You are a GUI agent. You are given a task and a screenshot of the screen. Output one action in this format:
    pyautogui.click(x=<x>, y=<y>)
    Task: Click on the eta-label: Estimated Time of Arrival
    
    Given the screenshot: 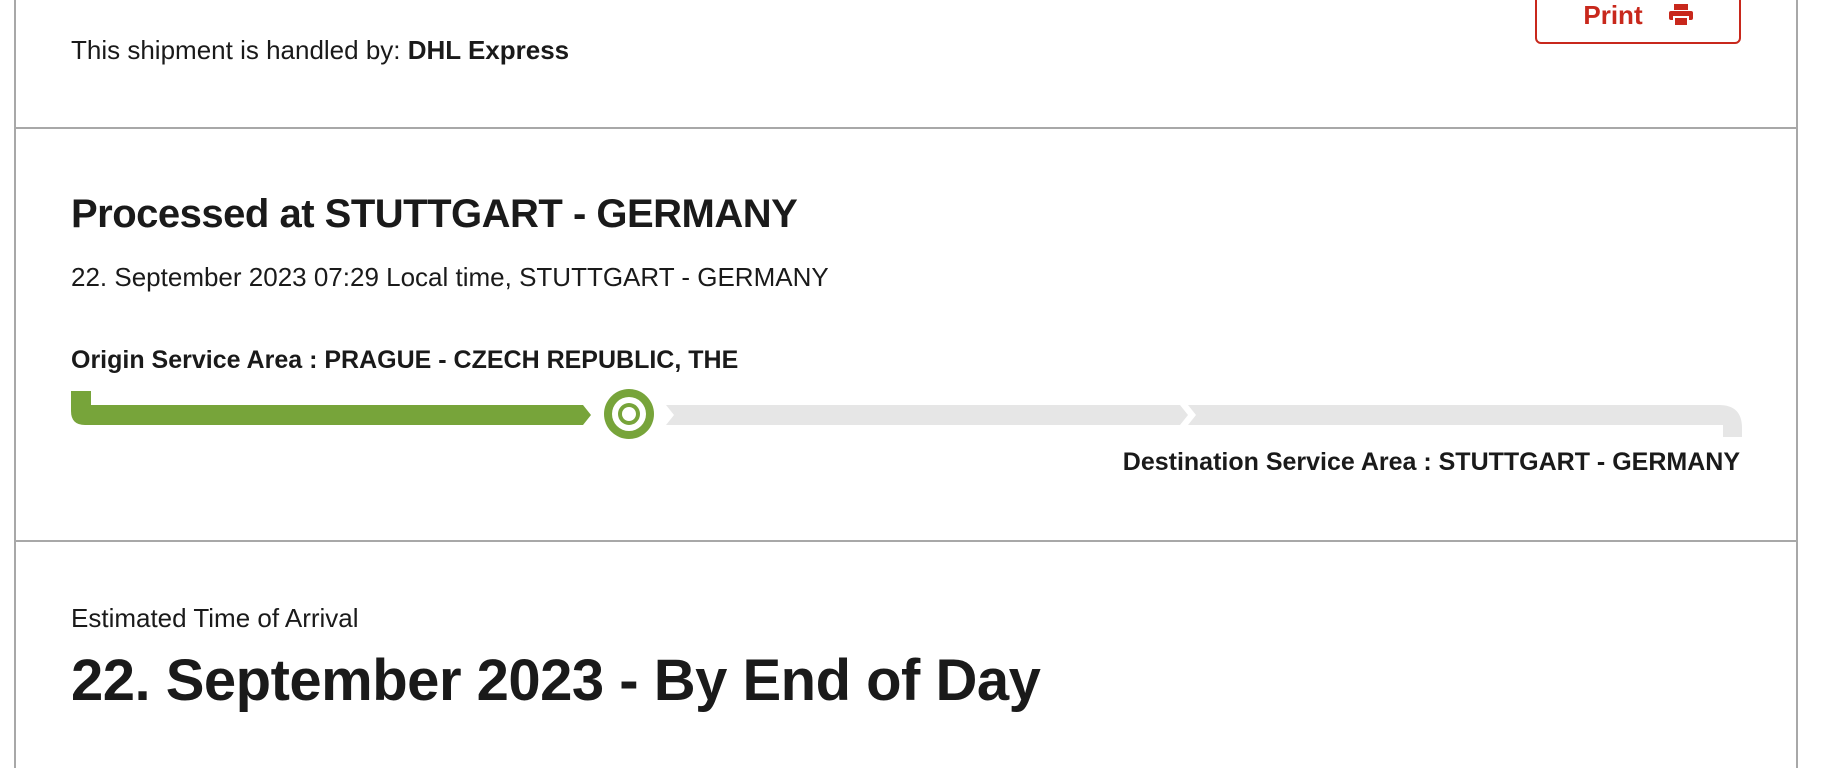 What is the action you would take?
    pyautogui.click(x=215, y=618)
    